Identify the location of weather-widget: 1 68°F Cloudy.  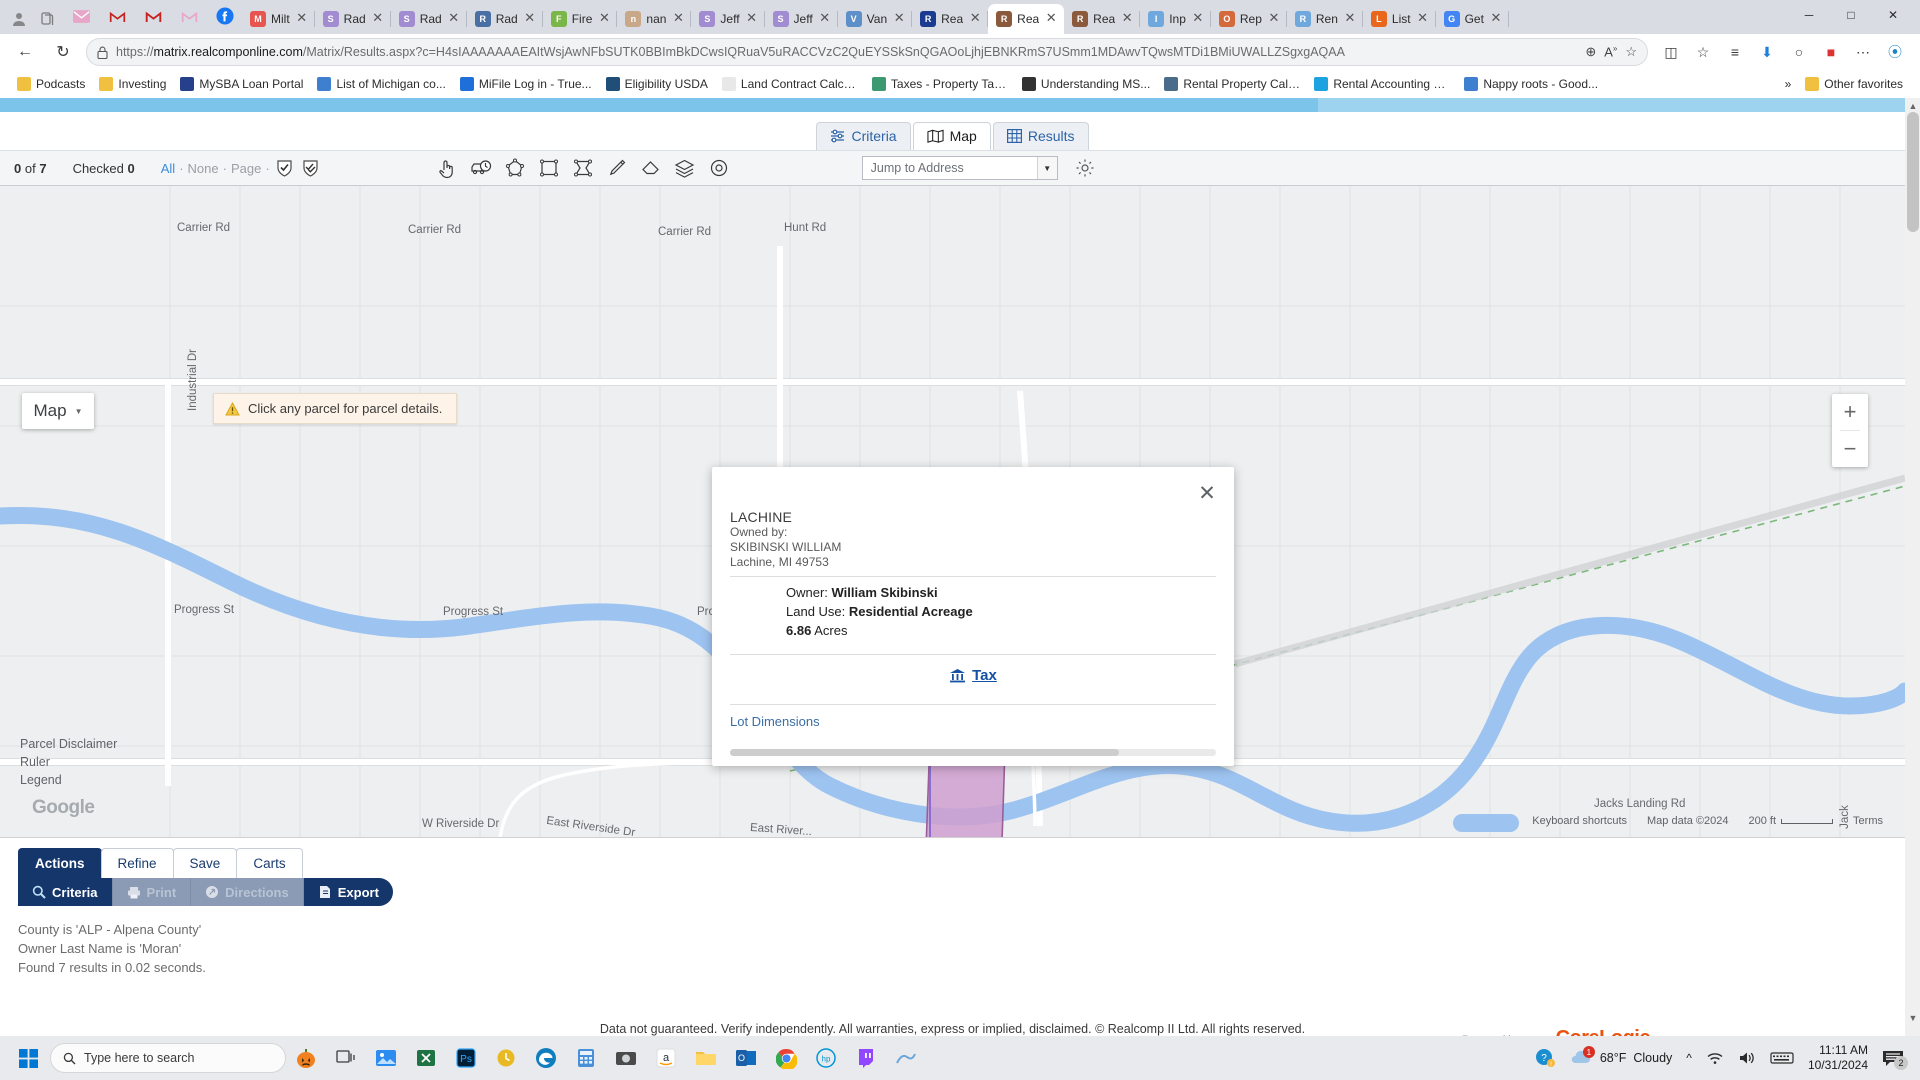
(1620, 1056).